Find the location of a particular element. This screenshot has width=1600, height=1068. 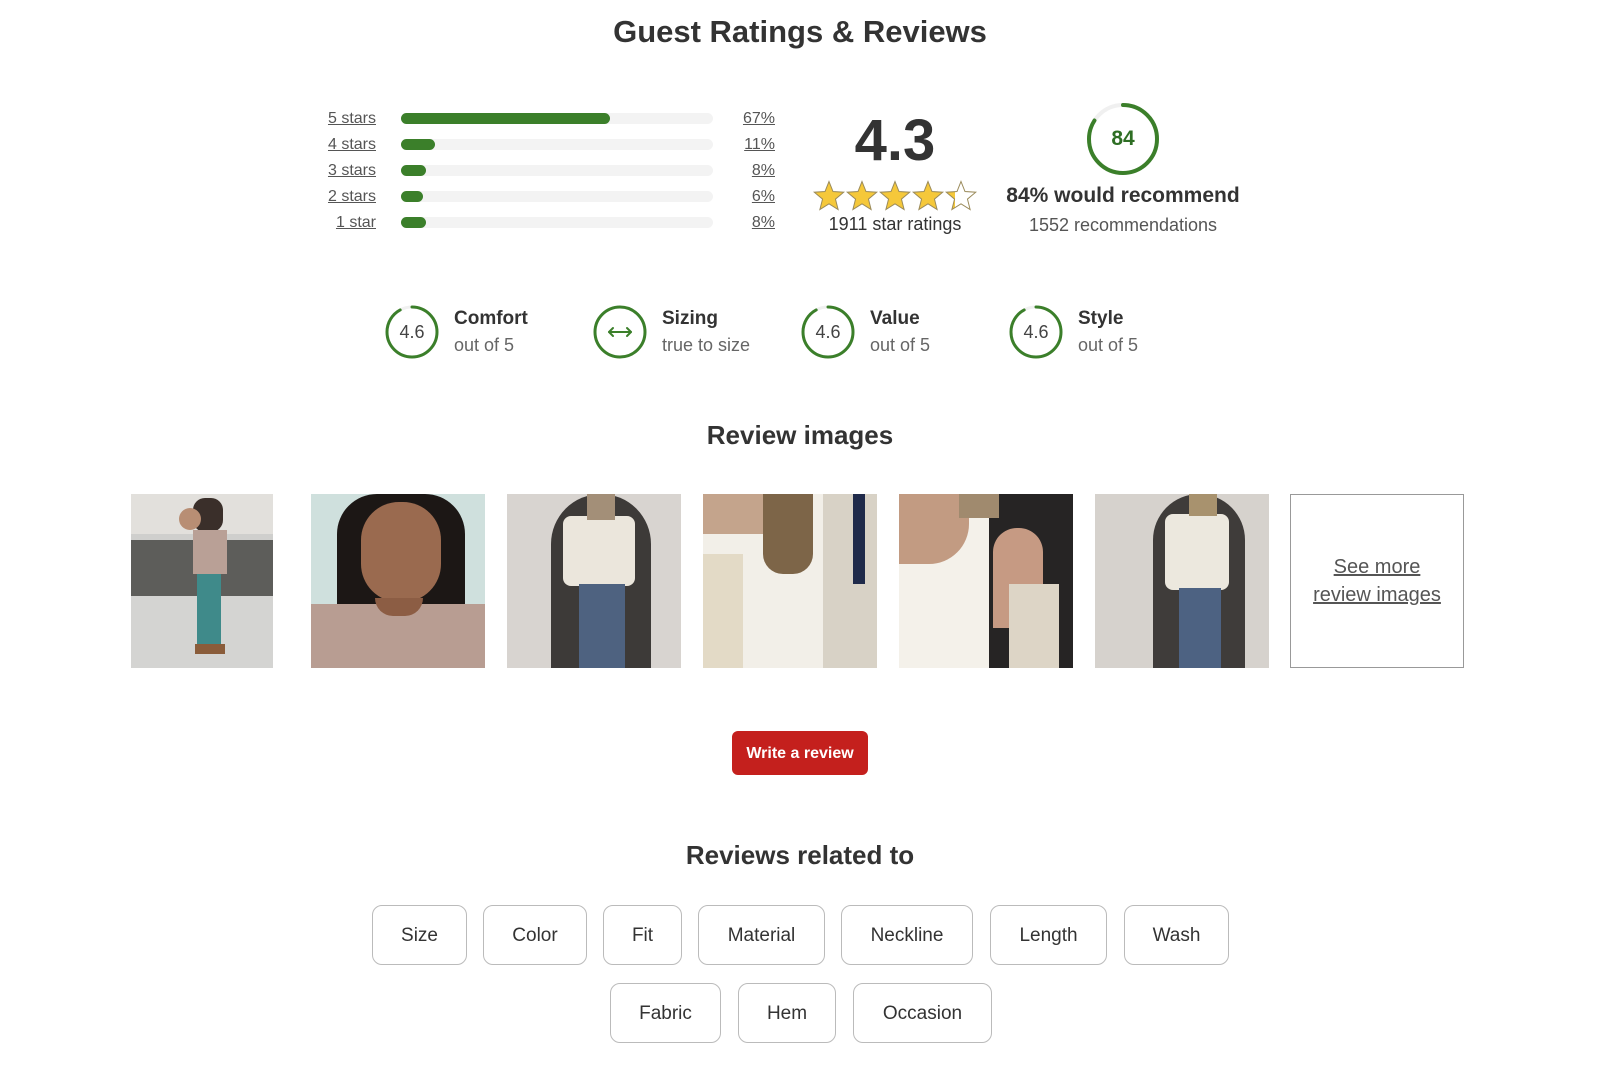

related-chip-fit: Fit is located at coordinates (642, 935).